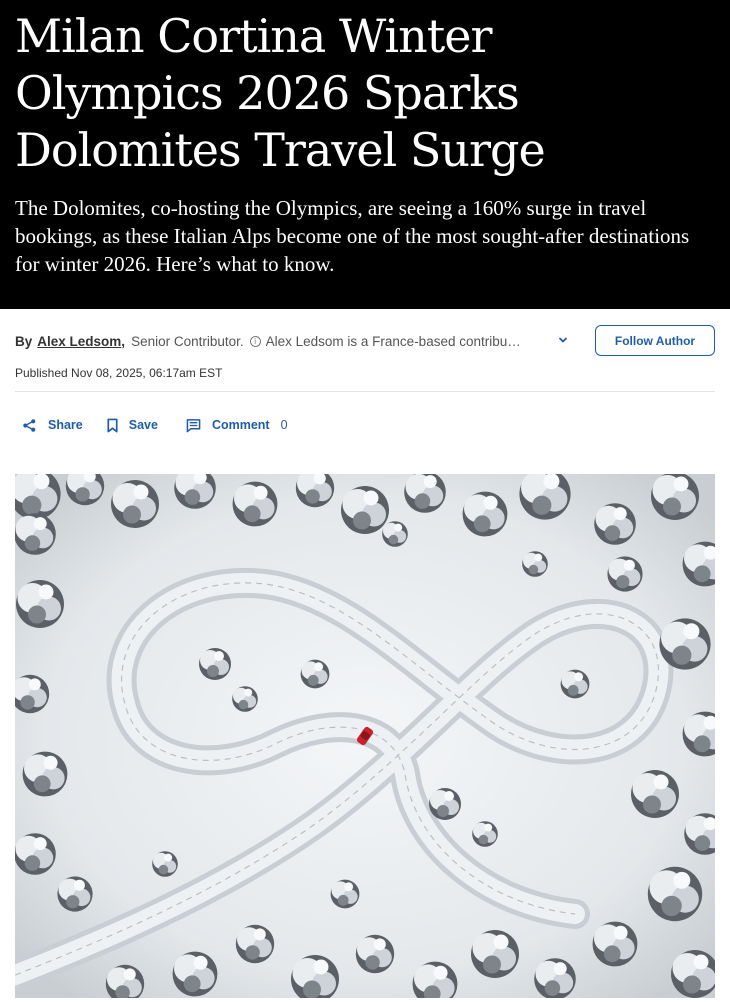 This screenshot has height=1002, width=730. What do you see at coordinates (112, 425) in the screenshot?
I see `bookmark-icon` at bounding box center [112, 425].